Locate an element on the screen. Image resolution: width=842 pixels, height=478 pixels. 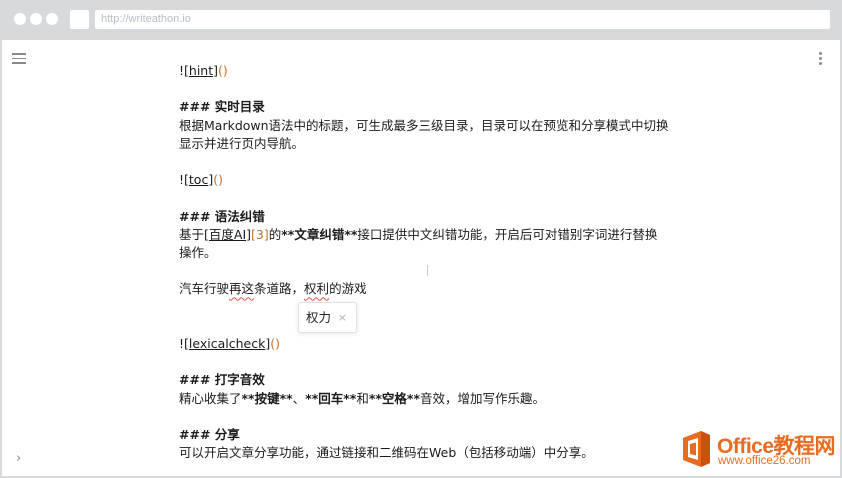
watermark-url: www.office26.com is located at coordinates (764, 461).